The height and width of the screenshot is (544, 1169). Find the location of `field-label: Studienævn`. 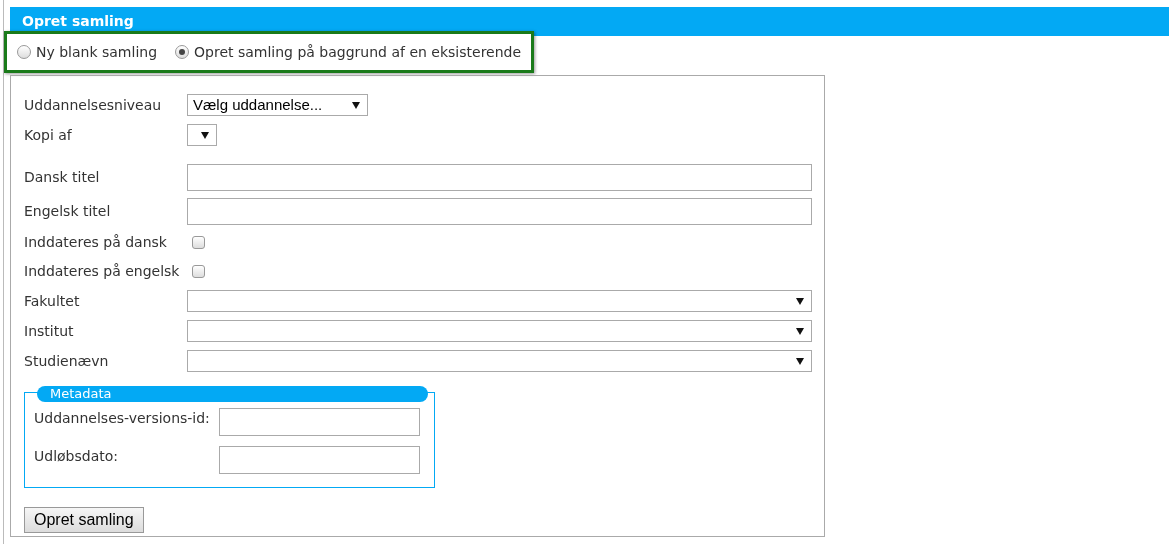

field-label: Studienævn is located at coordinates (67, 361).